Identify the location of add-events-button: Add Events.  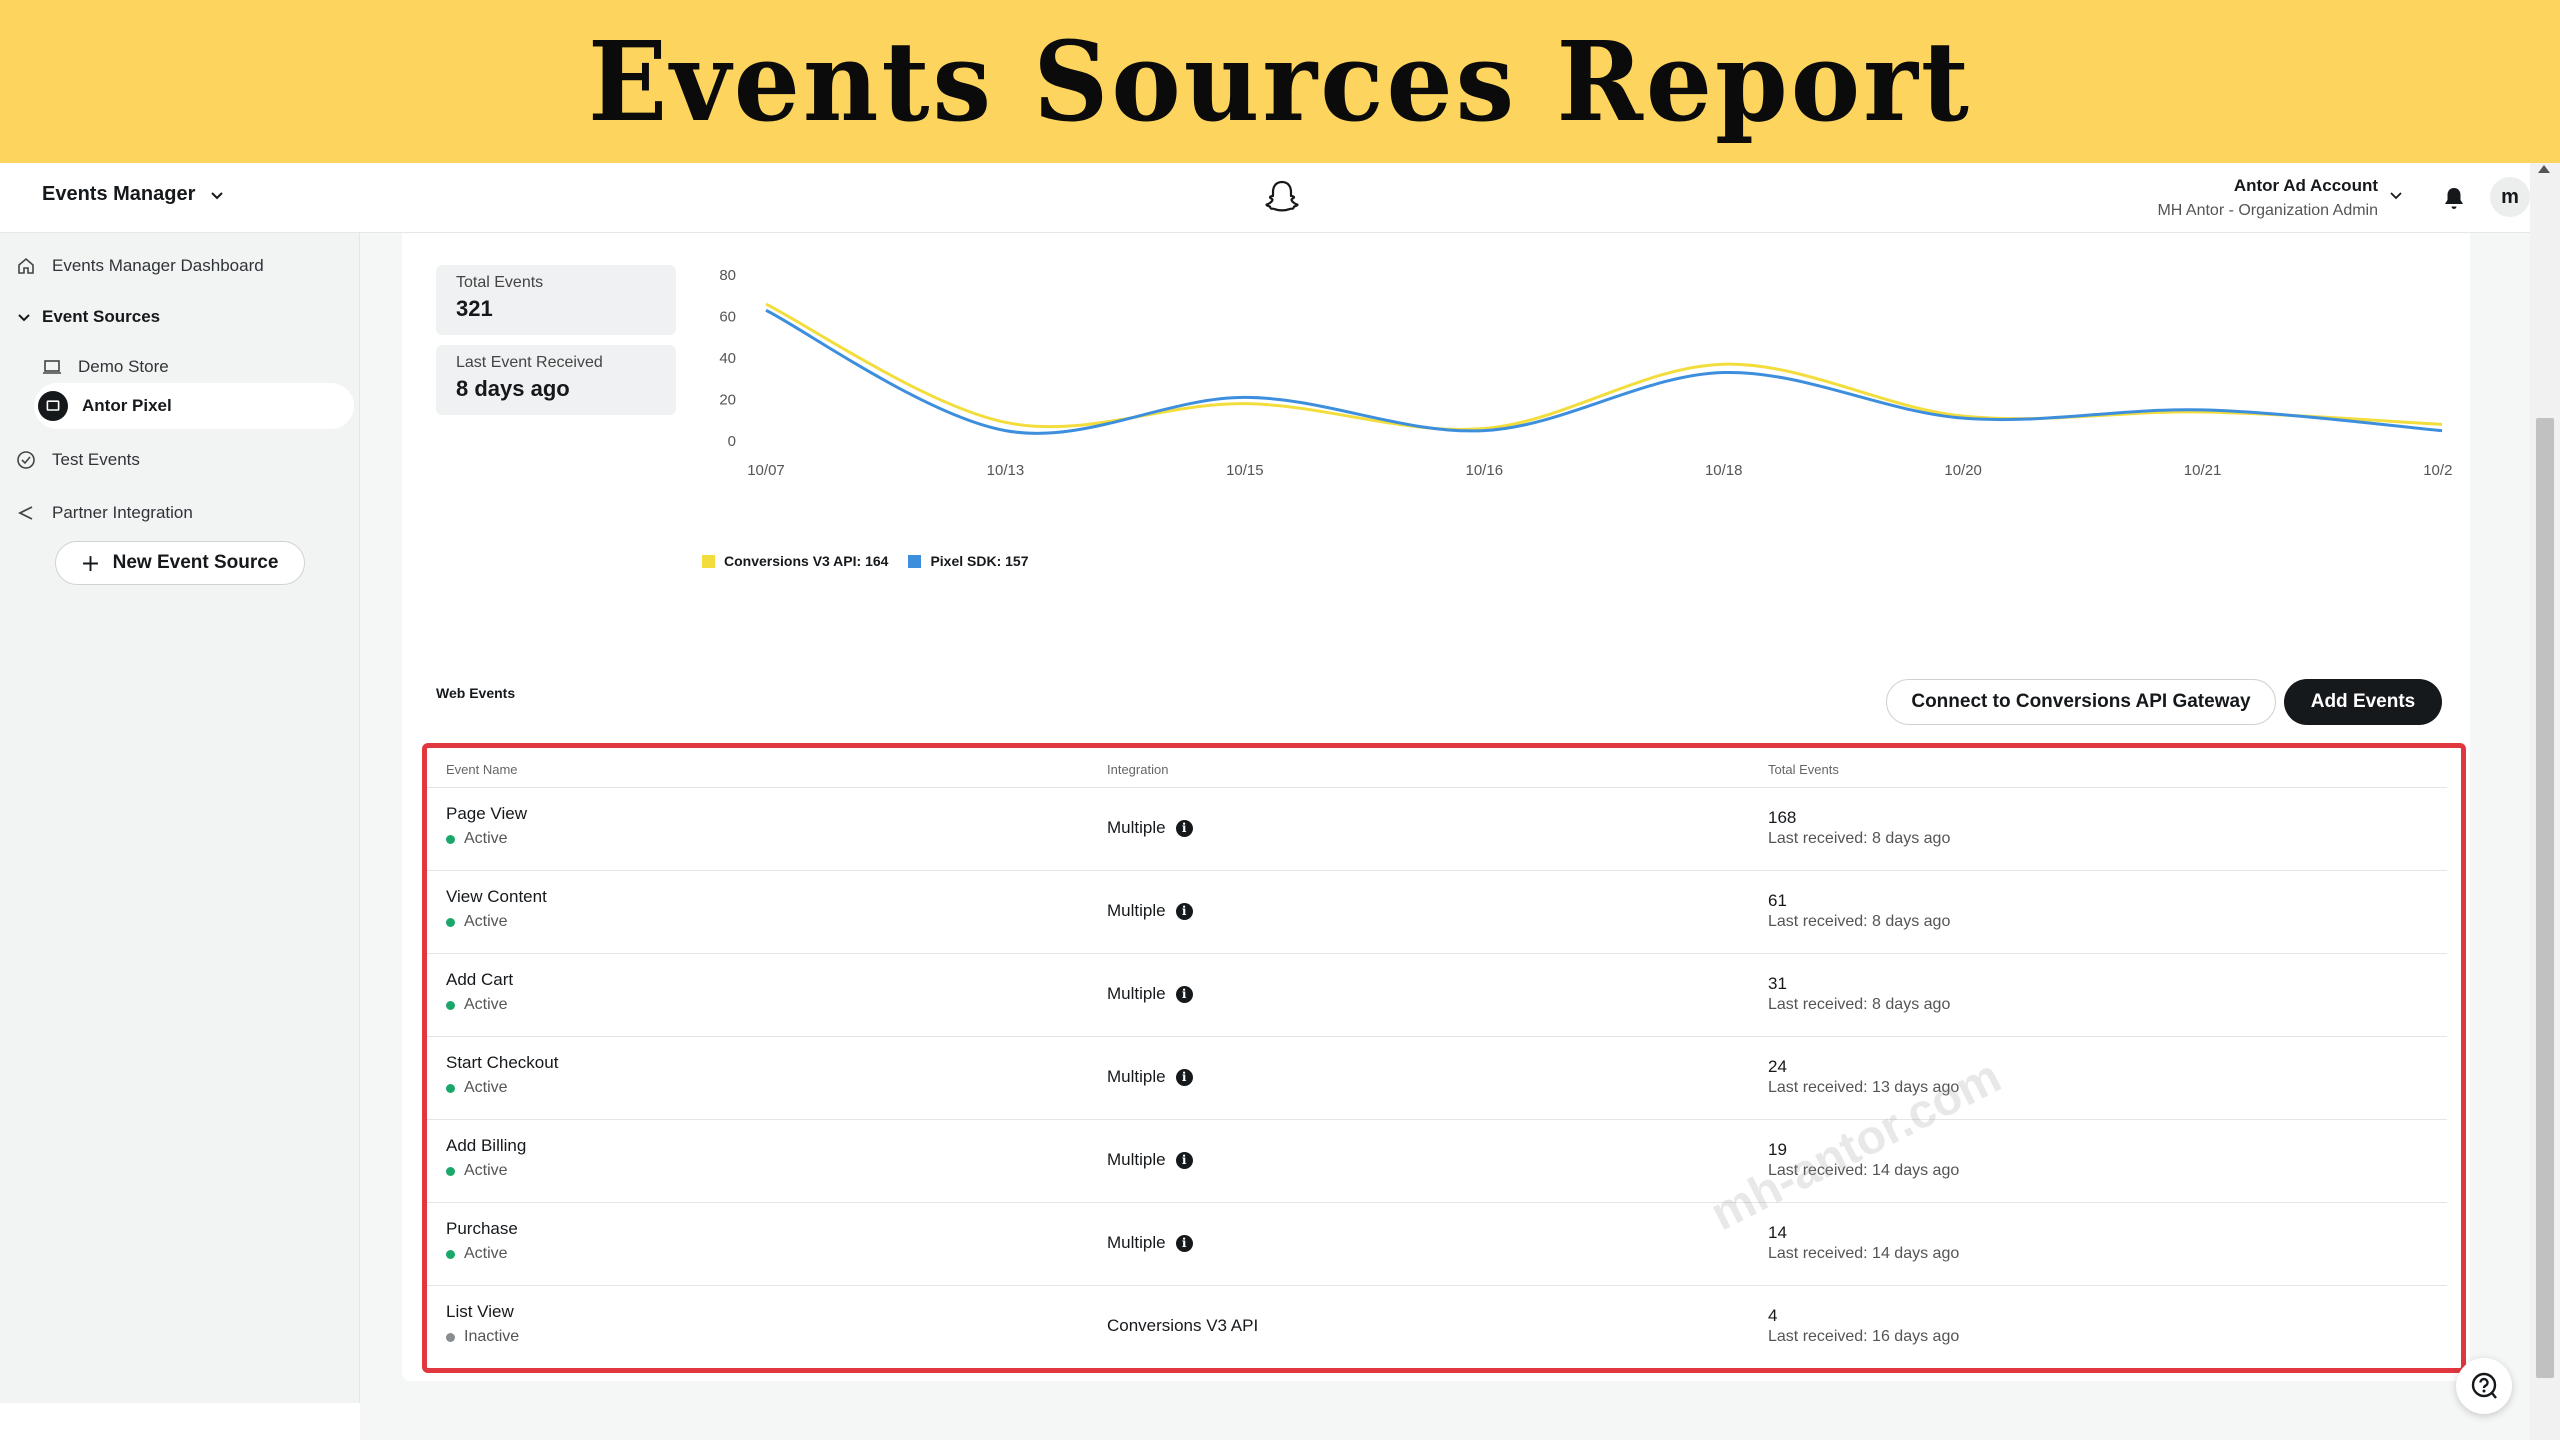
(2363, 702).